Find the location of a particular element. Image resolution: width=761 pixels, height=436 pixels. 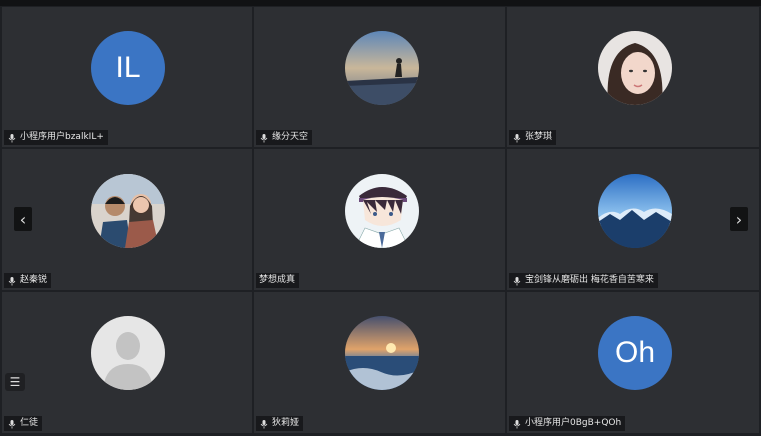

couple-photo-icon is located at coordinates (128, 211).